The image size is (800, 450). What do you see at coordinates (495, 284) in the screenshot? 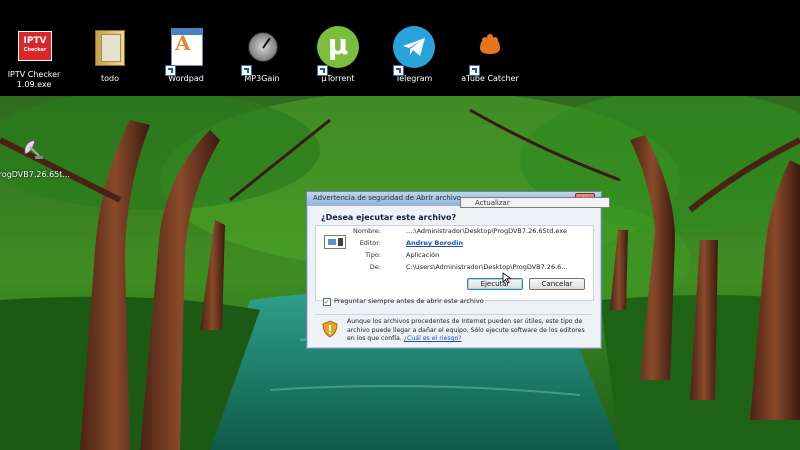
I see `run-button: Ejecutar` at bounding box center [495, 284].